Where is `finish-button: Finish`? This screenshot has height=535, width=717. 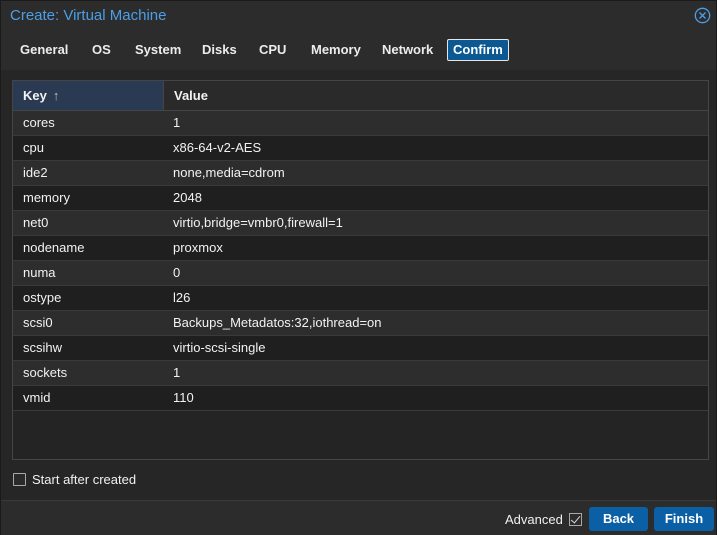 finish-button: Finish is located at coordinates (684, 519).